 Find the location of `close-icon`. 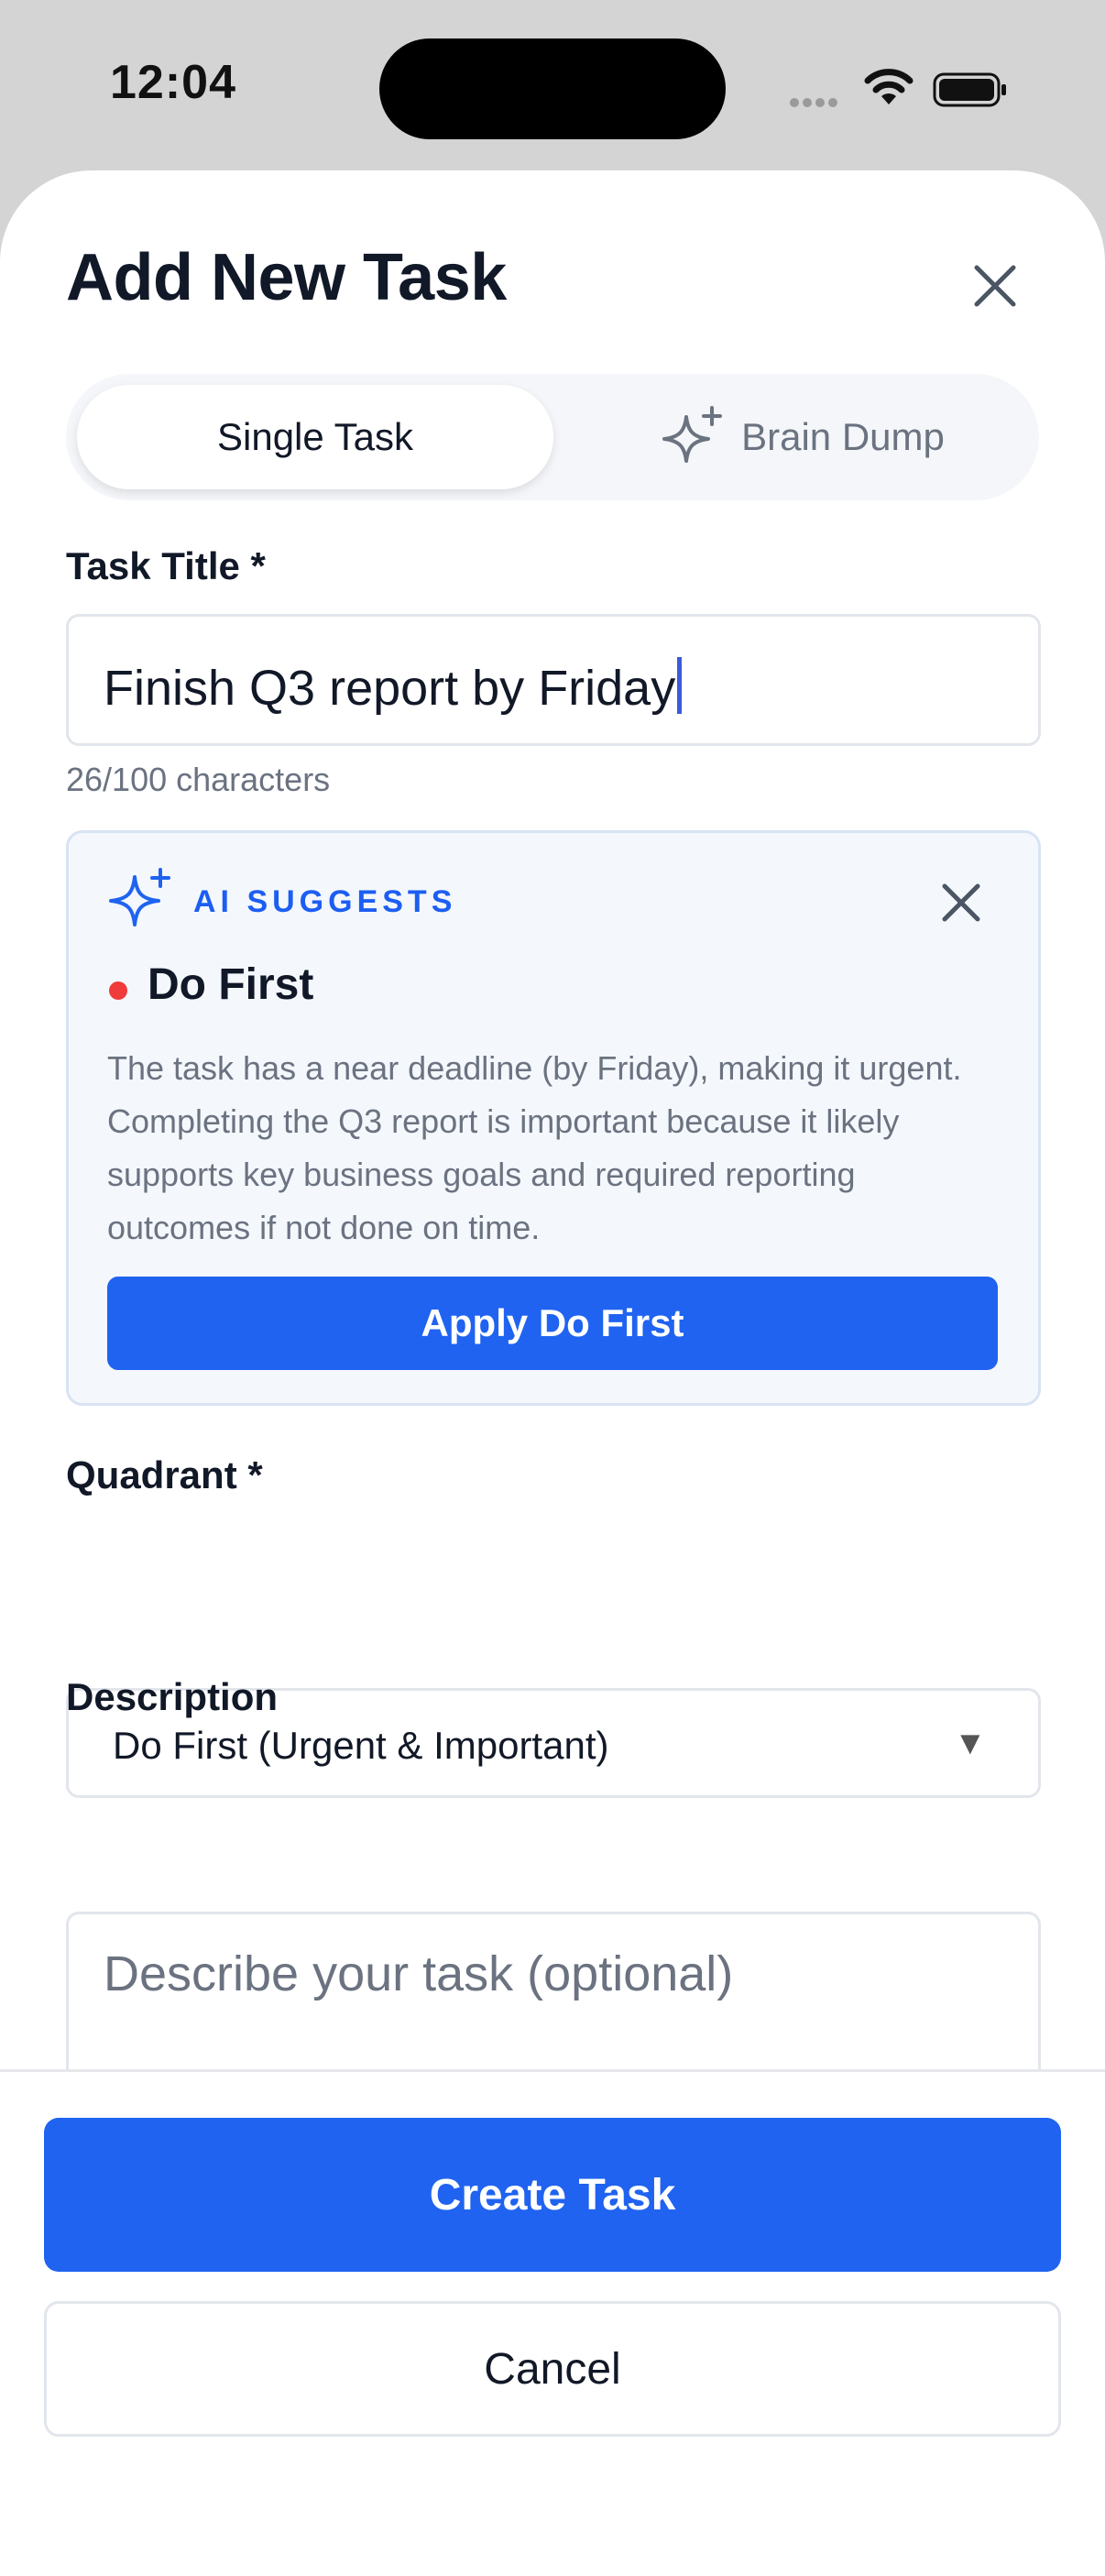

close-icon is located at coordinates (995, 286).